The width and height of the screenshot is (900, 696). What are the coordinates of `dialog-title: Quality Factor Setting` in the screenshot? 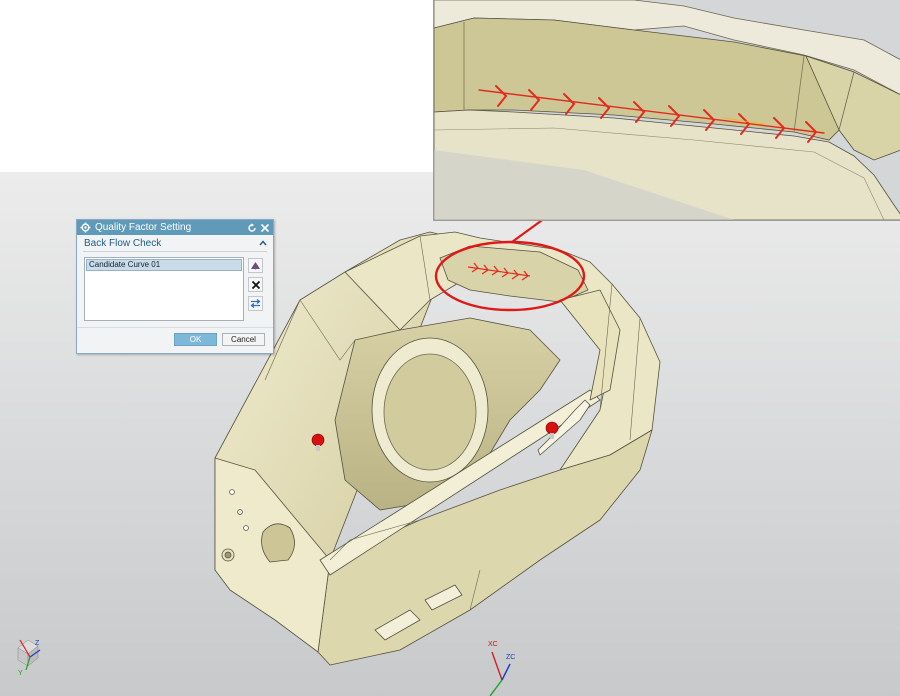 It's located at (143, 227).